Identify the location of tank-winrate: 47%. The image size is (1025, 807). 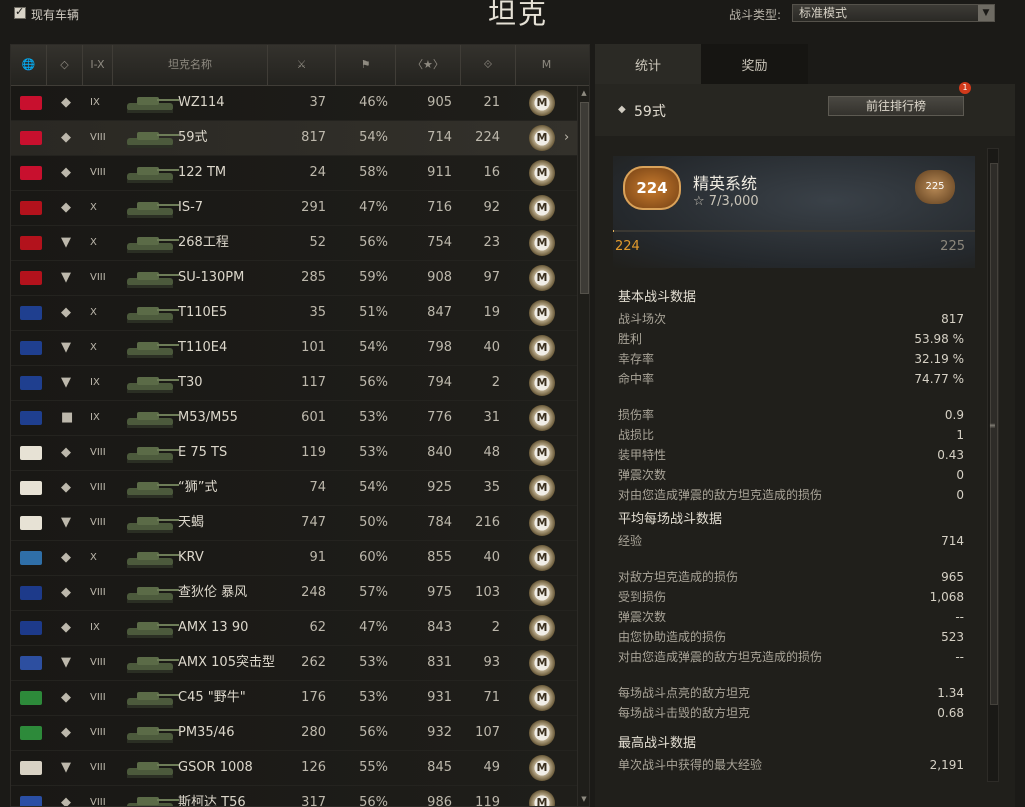
(373, 207).